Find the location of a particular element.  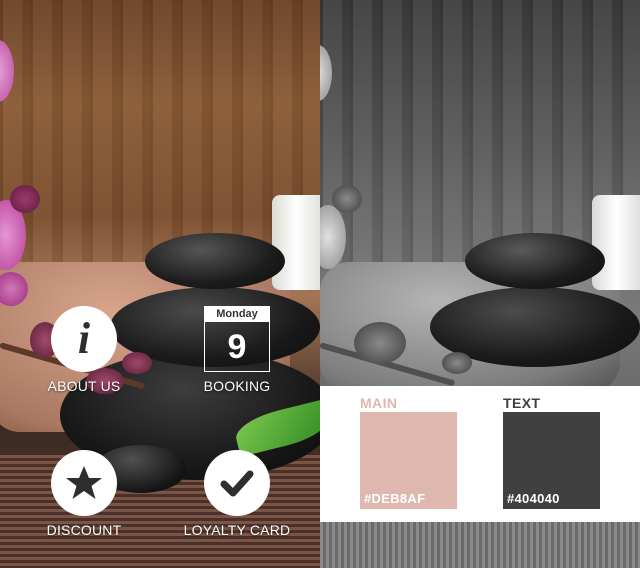

swatch-text-code: #404040 is located at coordinates (533, 498).